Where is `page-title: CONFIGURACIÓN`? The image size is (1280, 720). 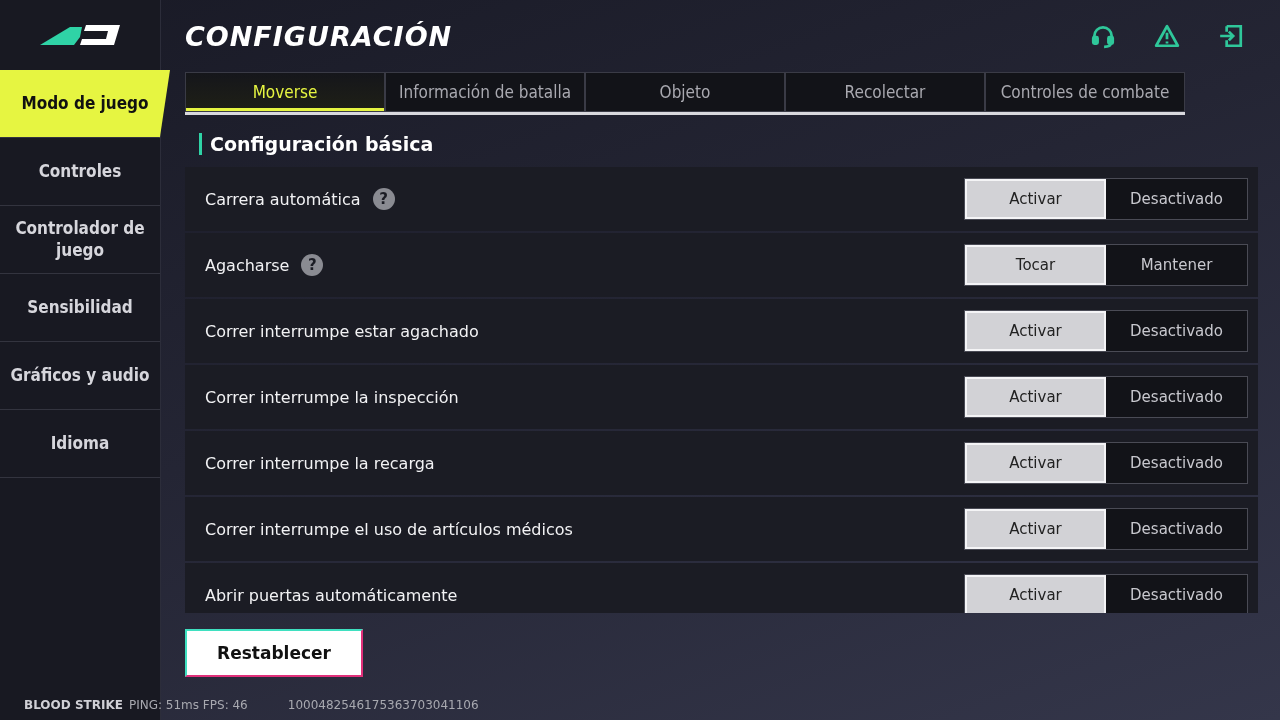
page-title: CONFIGURACIÓN is located at coordinates (319, 36).